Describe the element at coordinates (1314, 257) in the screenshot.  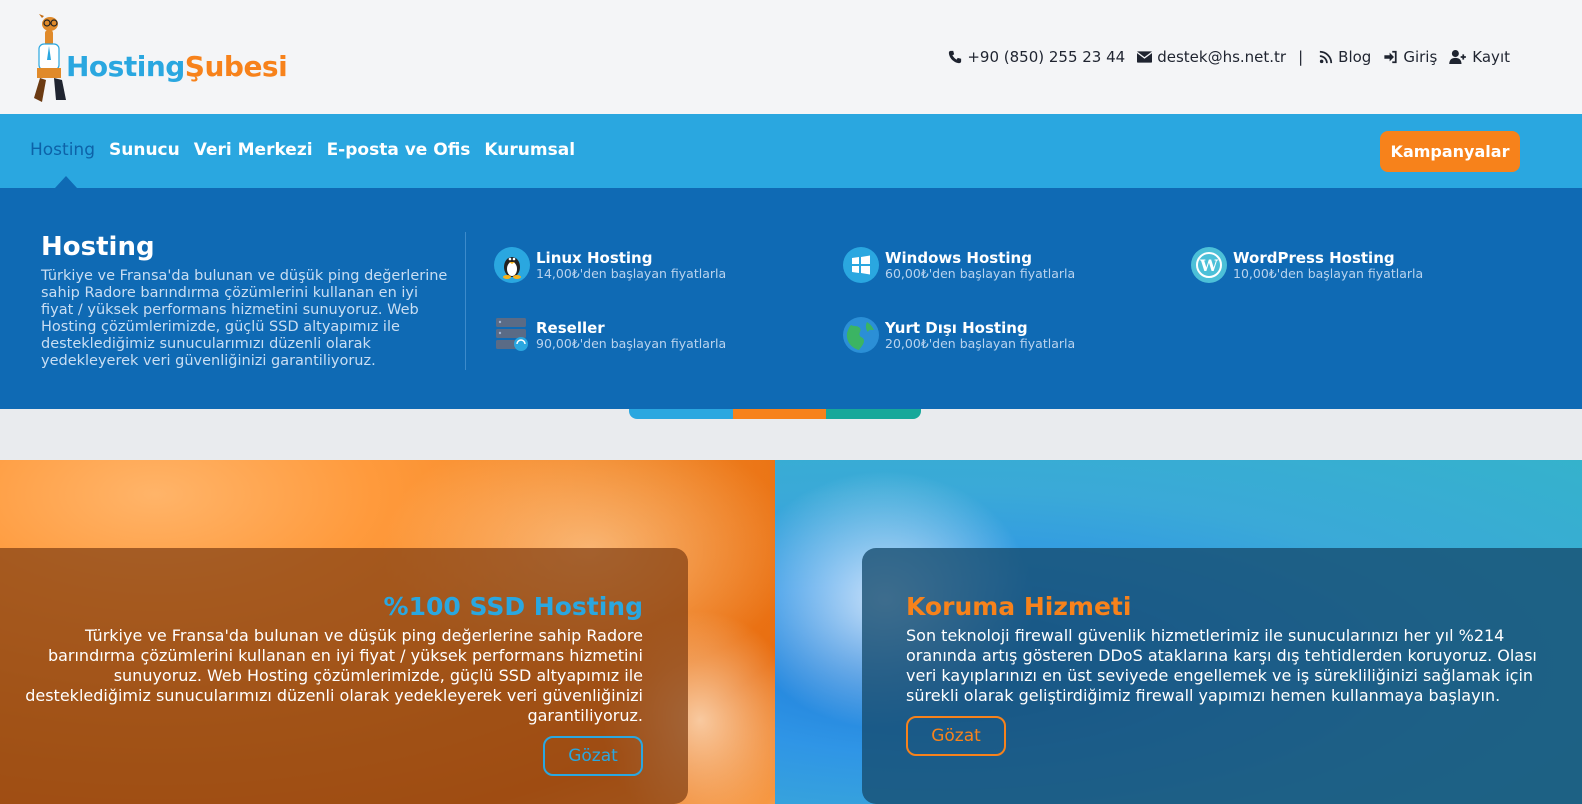
I see `menu-item-name: WordPress Hosting` at that location.